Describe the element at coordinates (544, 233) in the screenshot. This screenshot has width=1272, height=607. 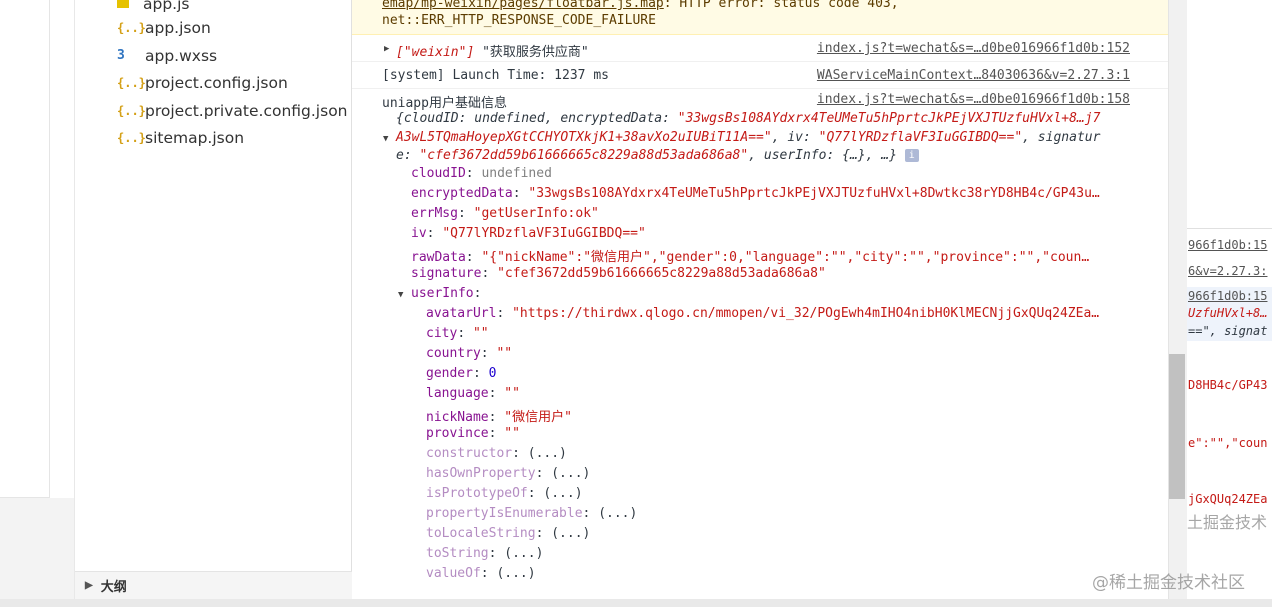
I see `property-value: "Q77lYRDzflaVF3IuGGIBDQ=="` at that location.